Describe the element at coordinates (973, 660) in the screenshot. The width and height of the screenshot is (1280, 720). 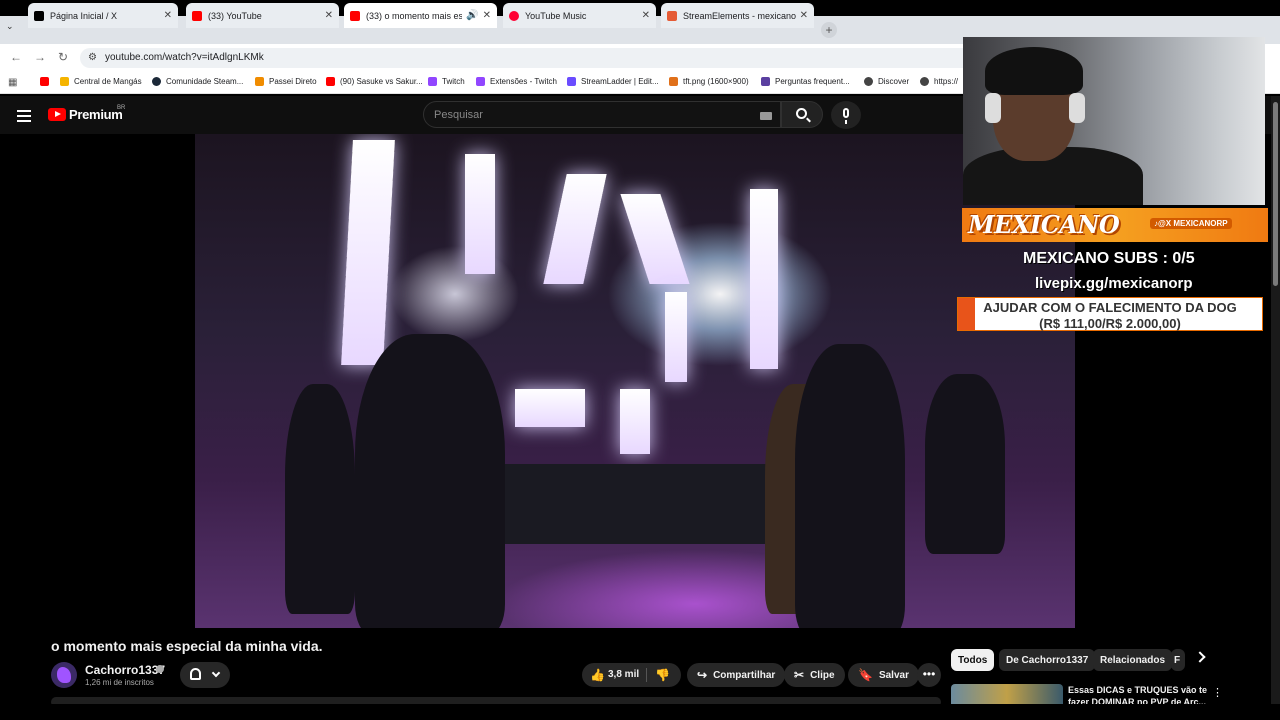
I see `chip-todos: Todos` at that location.